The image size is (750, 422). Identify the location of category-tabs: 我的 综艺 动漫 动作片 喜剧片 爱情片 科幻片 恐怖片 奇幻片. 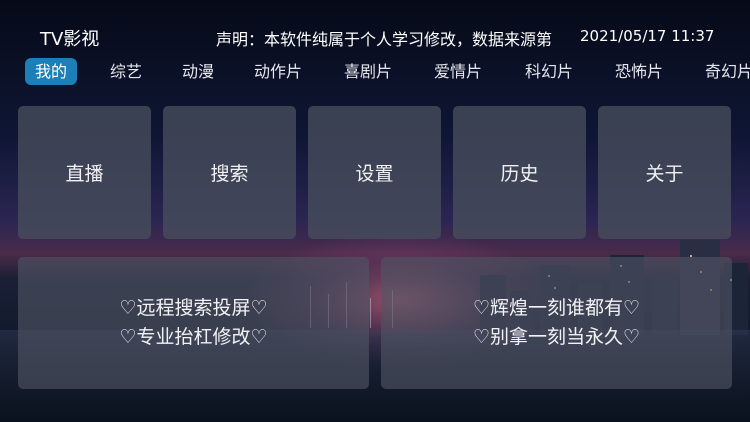
(387, 72).